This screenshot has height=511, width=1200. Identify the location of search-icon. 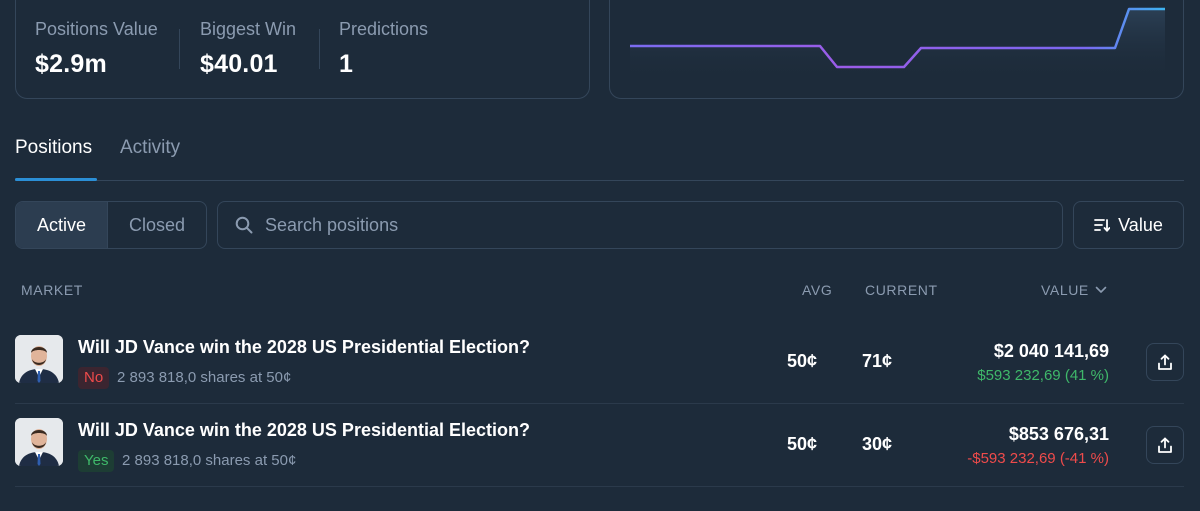
(244, 225).